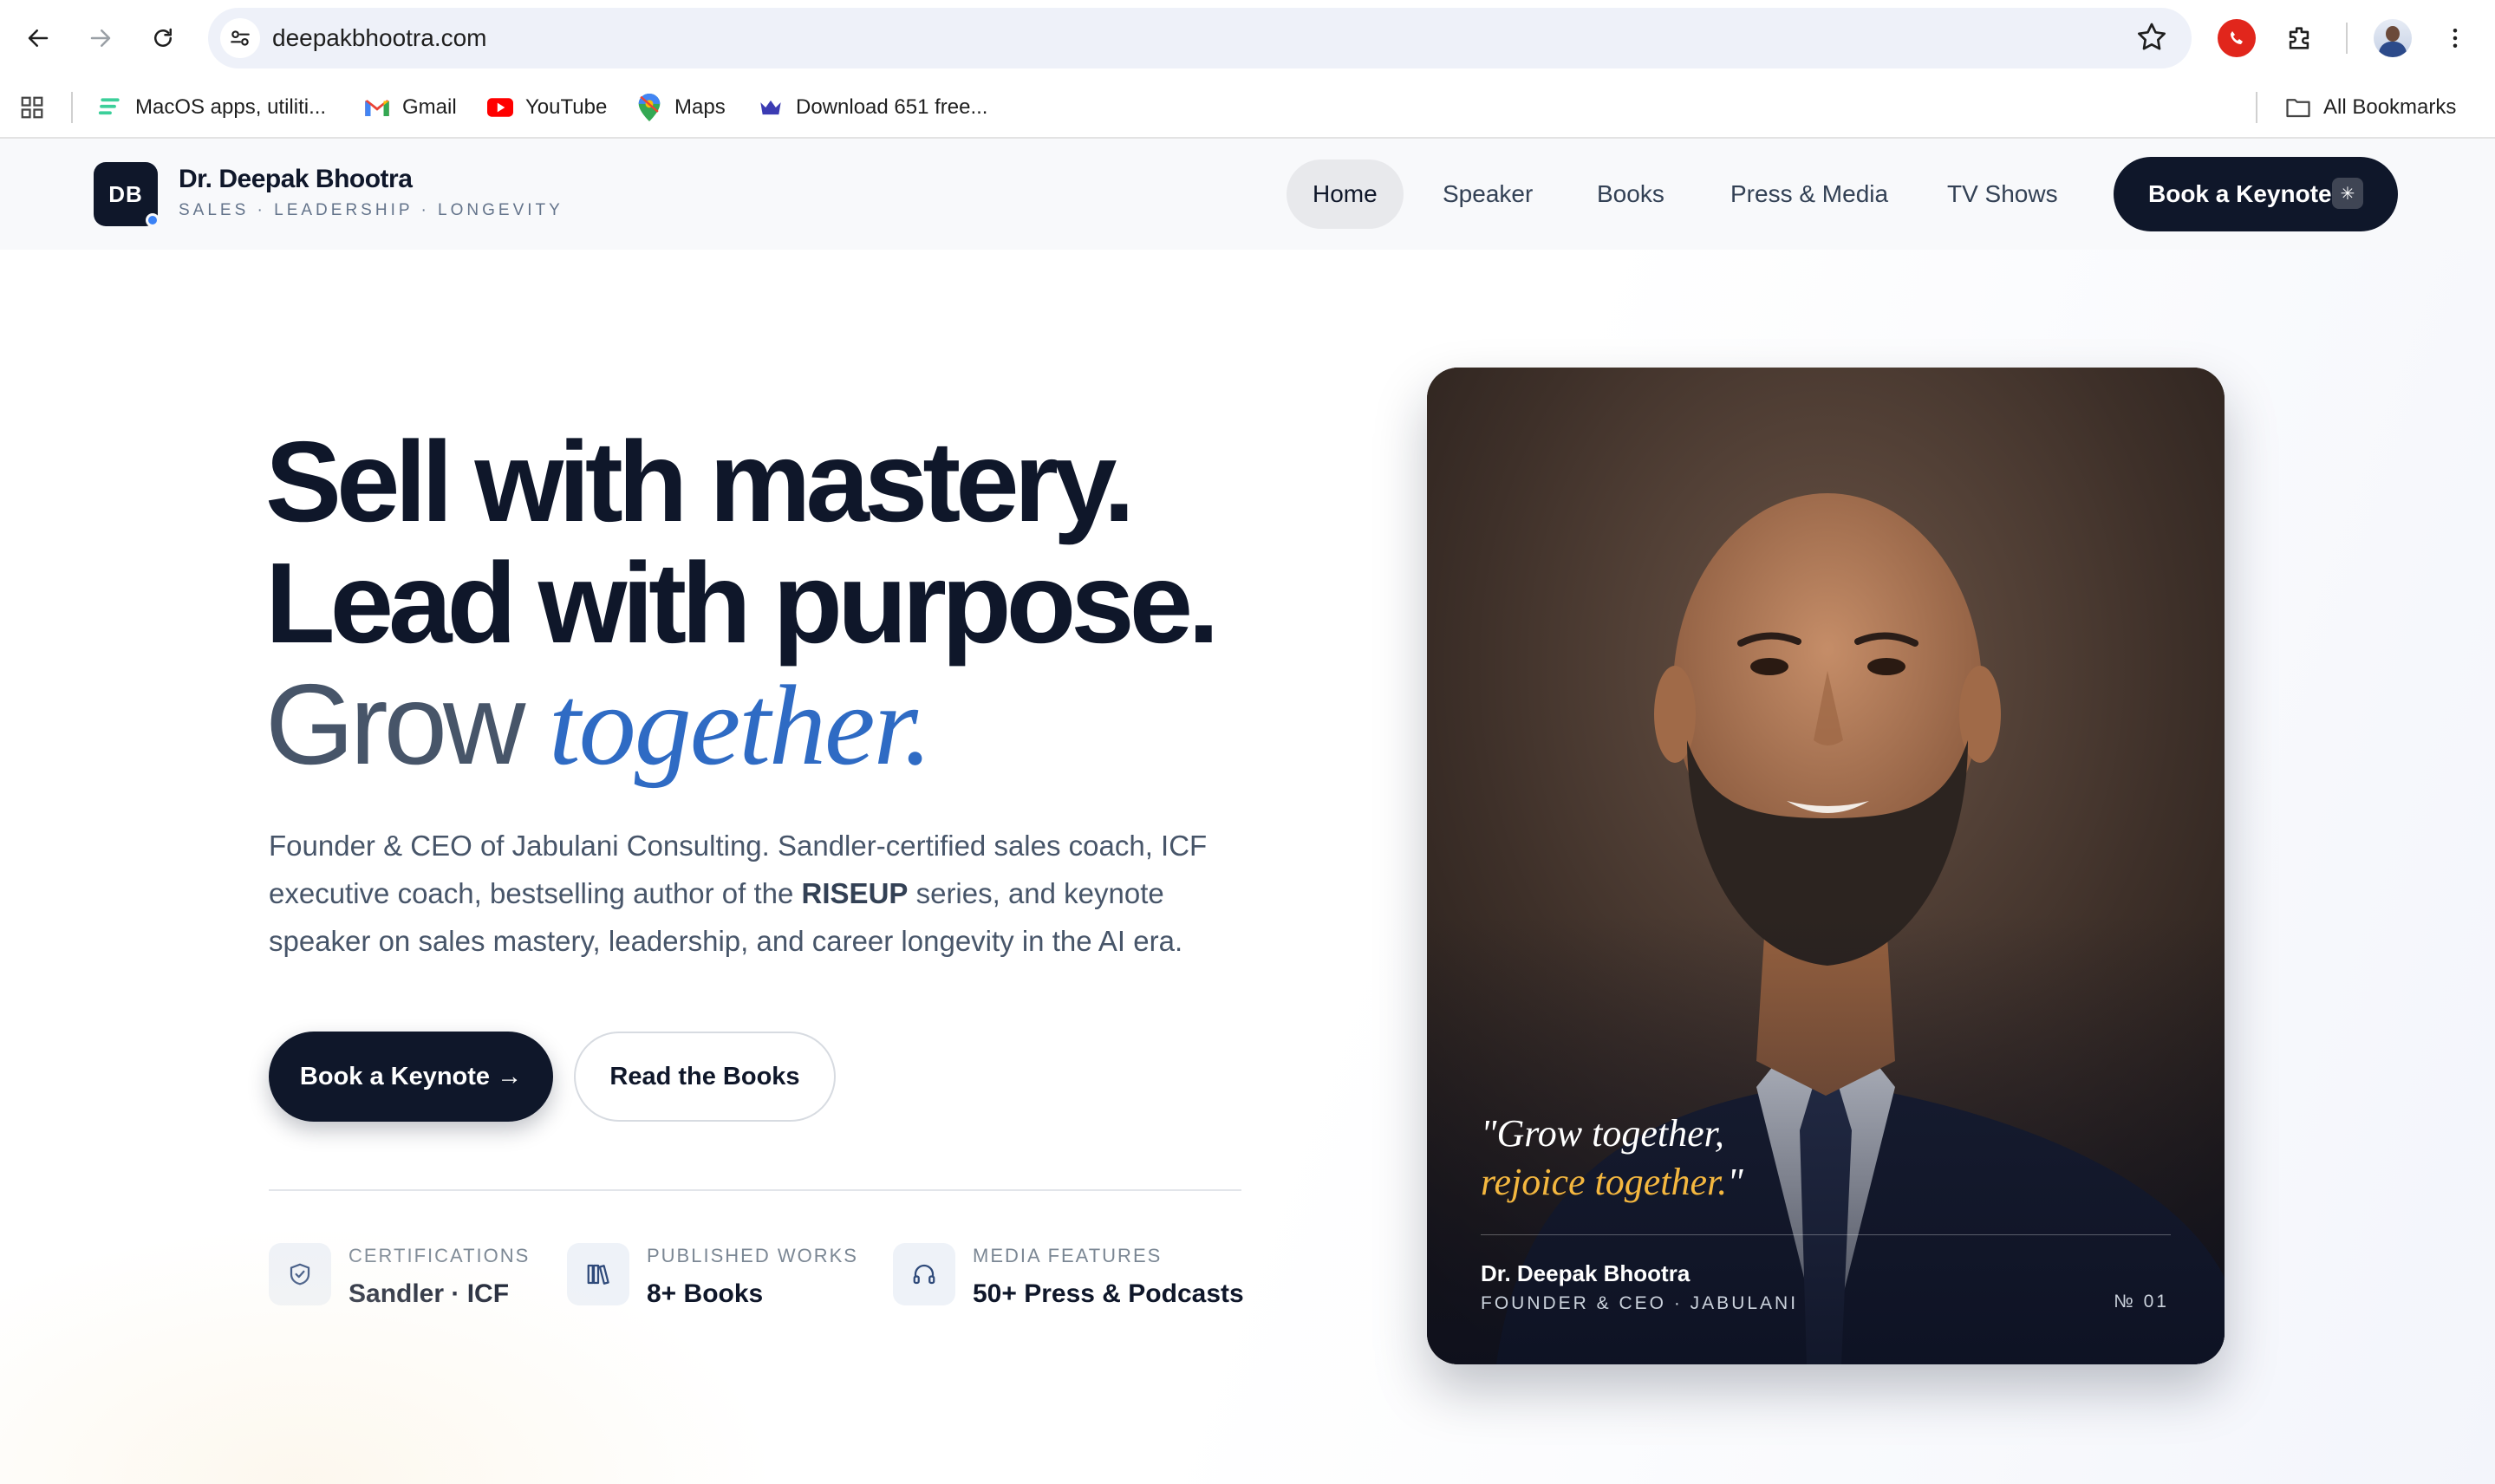  What do you see at coordinates (2347, 38) in the screenshot?
I see `toolbar-divider` at bounding box center [2347, 38].